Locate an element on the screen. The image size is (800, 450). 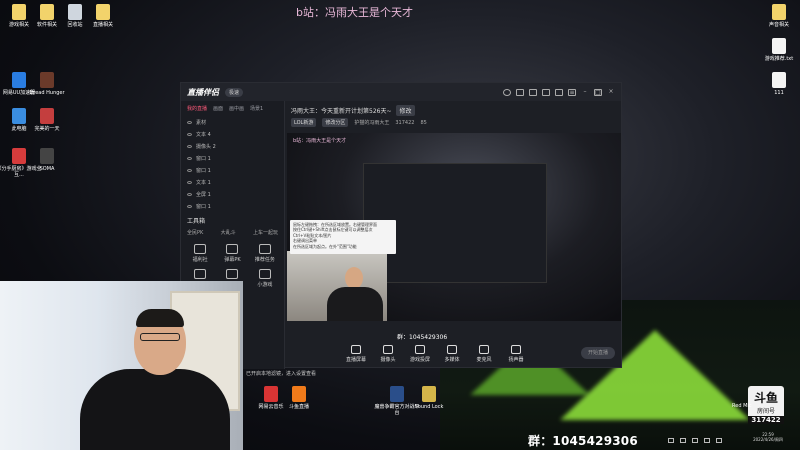
edit-title-button: 修改 is located at coordinates (405, 110).